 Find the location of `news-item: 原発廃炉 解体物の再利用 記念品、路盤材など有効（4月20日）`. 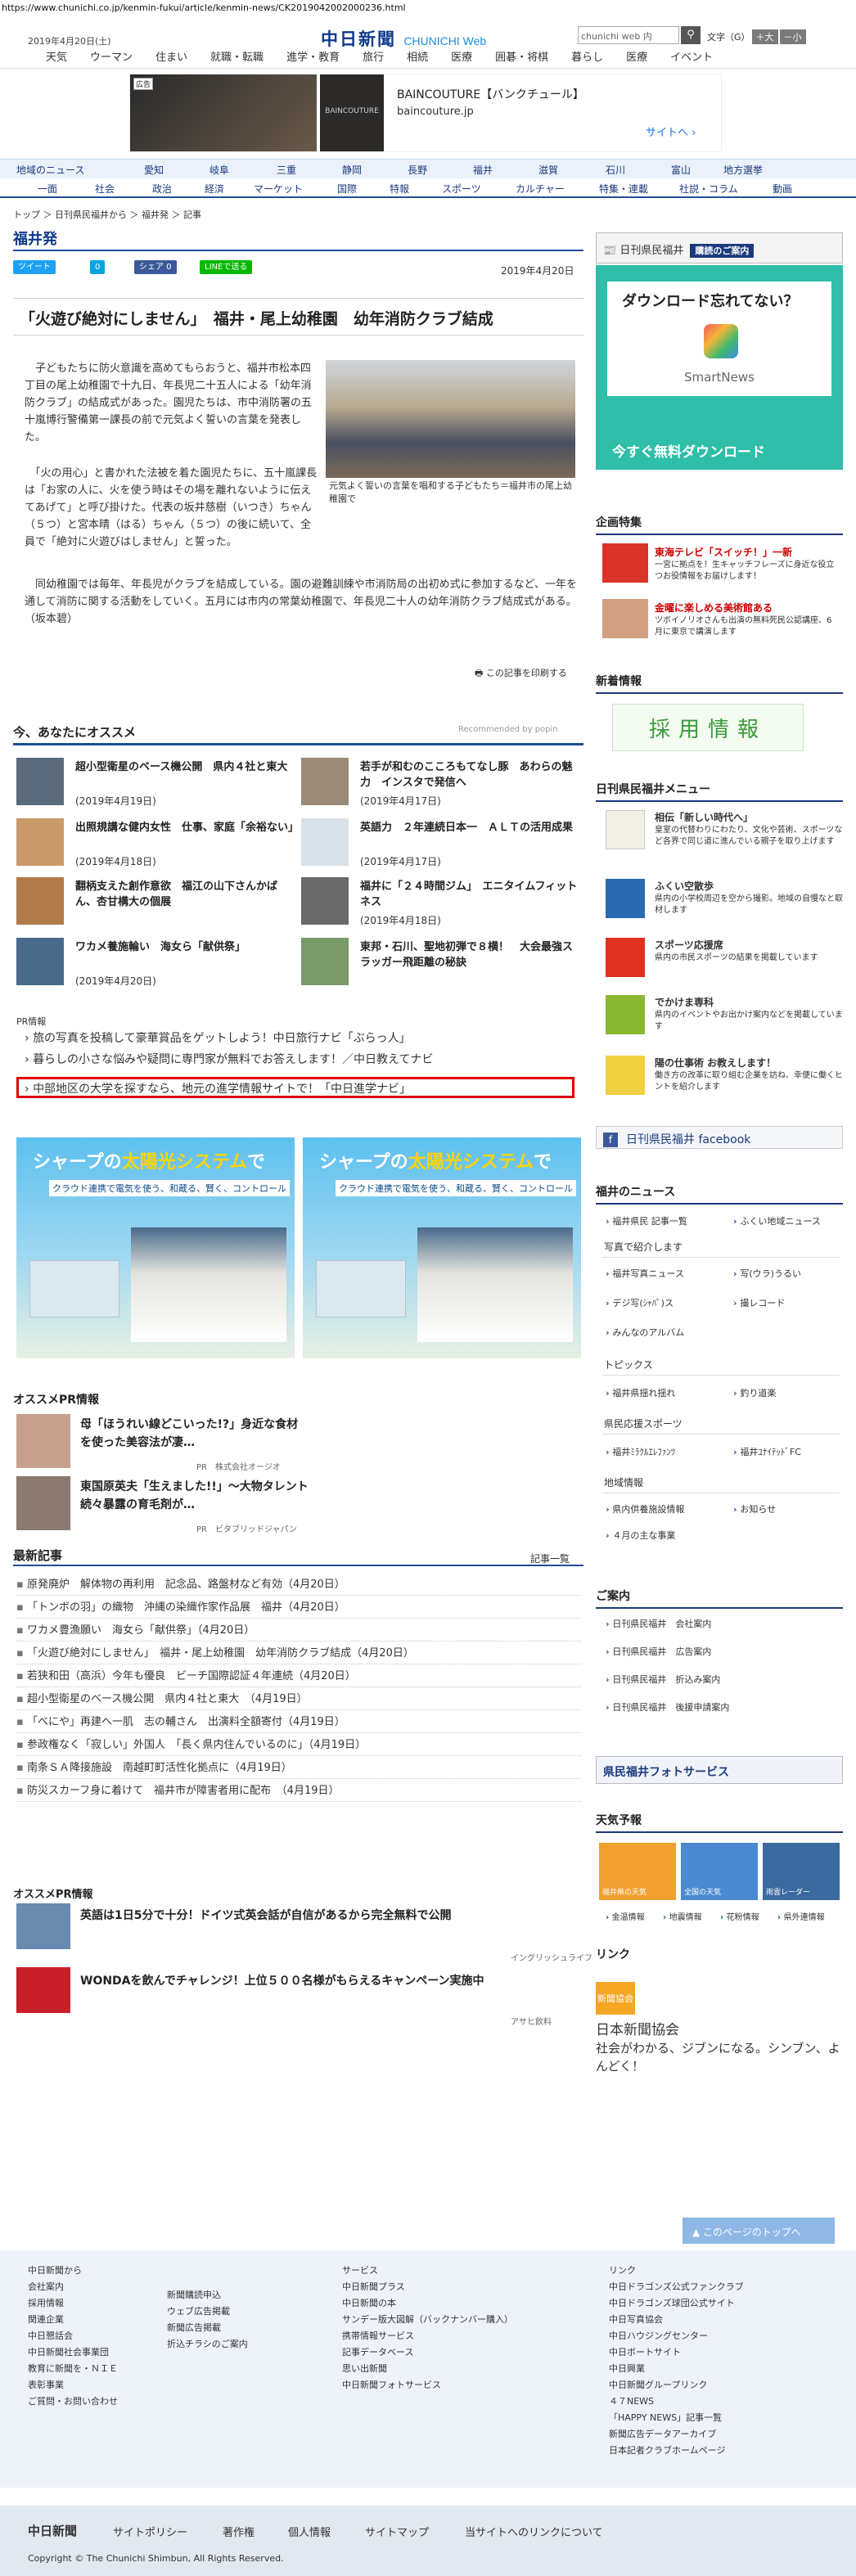

news-item: 原発廃炉 解体物の再利用 記念品、路盤材など有効（4月20日） is located at coordinates (298, 1586).